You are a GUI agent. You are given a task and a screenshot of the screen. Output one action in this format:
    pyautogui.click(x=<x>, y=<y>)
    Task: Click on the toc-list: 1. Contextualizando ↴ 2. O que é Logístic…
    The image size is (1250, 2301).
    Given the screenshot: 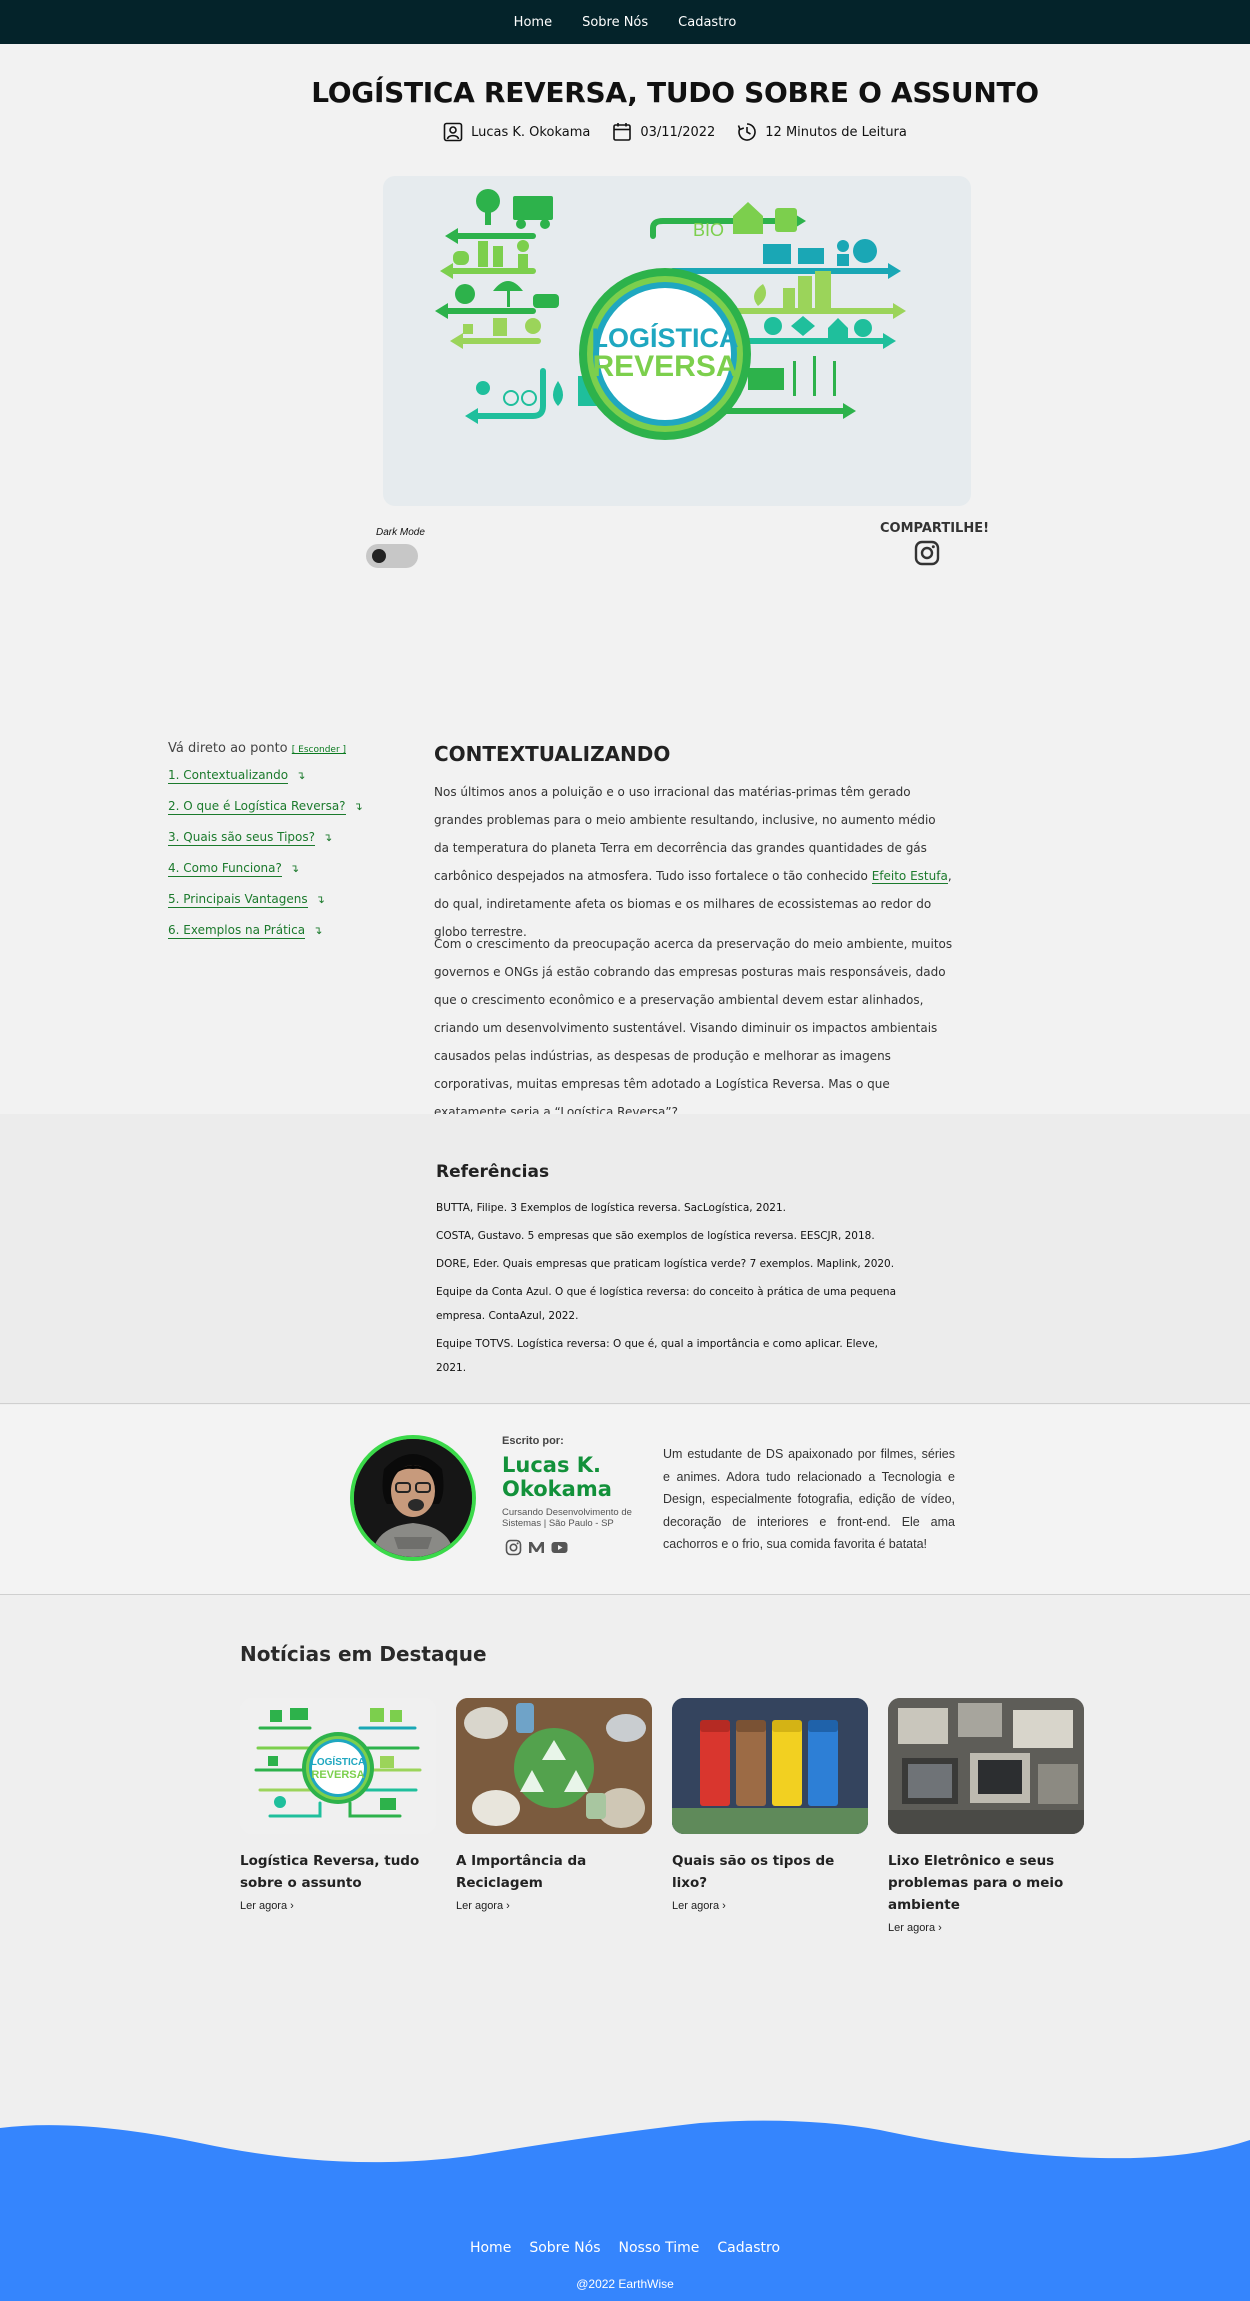 What is the action you would take?
    pyautogui.click(x=265, y=861)
    